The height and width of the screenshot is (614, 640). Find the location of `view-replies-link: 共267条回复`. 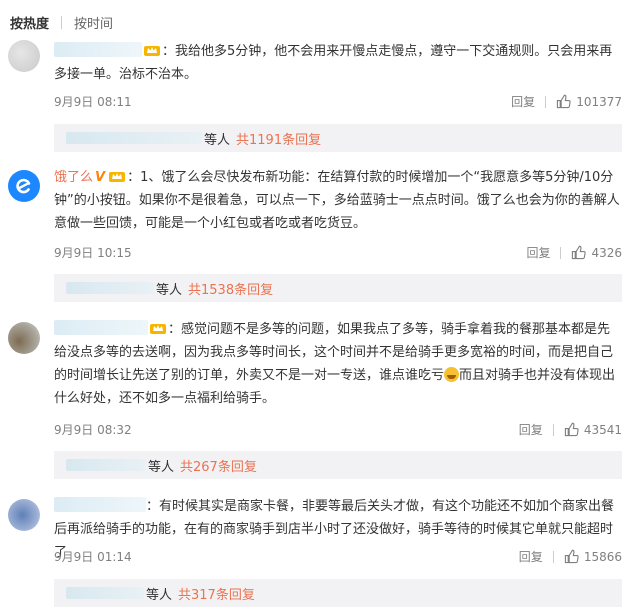

view-replies-link: 共267条回复 is located at coordinates (218, 465).